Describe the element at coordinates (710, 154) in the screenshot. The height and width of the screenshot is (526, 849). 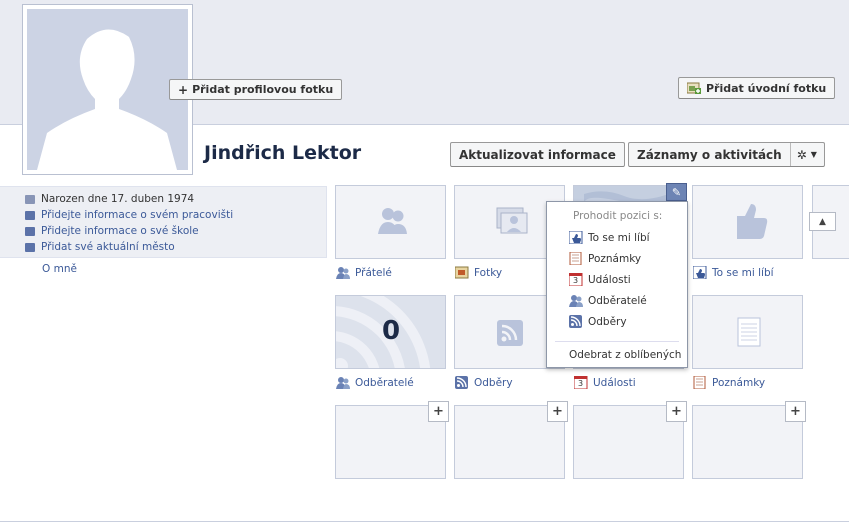
I see `activity-log-label: Záznamy o aktivitách` at that location.